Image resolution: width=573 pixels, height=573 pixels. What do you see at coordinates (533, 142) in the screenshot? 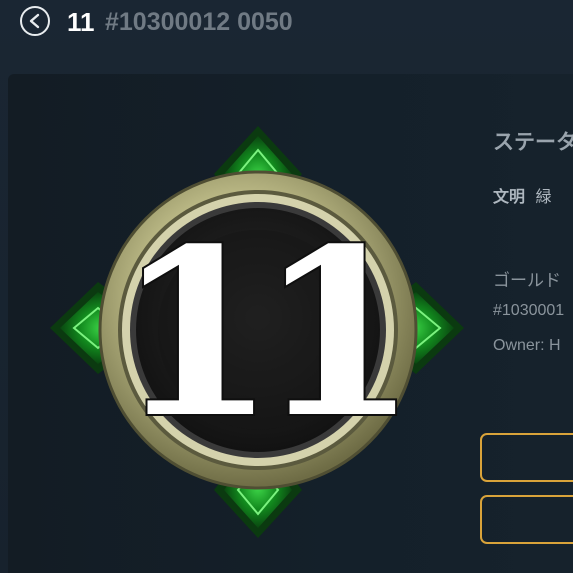
I see `status-heading: ステータ` at bounding box center [533, 142].